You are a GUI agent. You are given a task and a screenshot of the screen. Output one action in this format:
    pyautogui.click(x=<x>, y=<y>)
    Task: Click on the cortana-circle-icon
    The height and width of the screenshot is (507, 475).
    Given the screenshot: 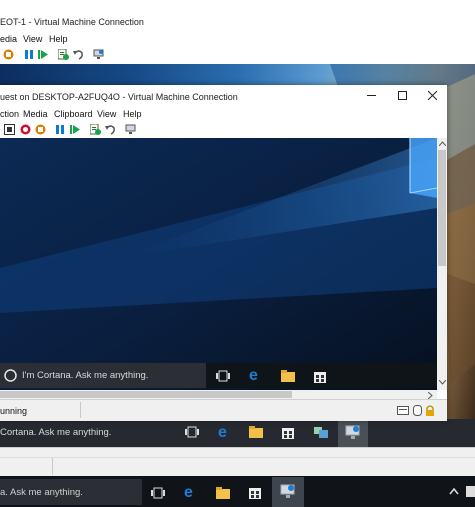 What is the action you would take?
    pyautogui.click(x=10, y=375)
    